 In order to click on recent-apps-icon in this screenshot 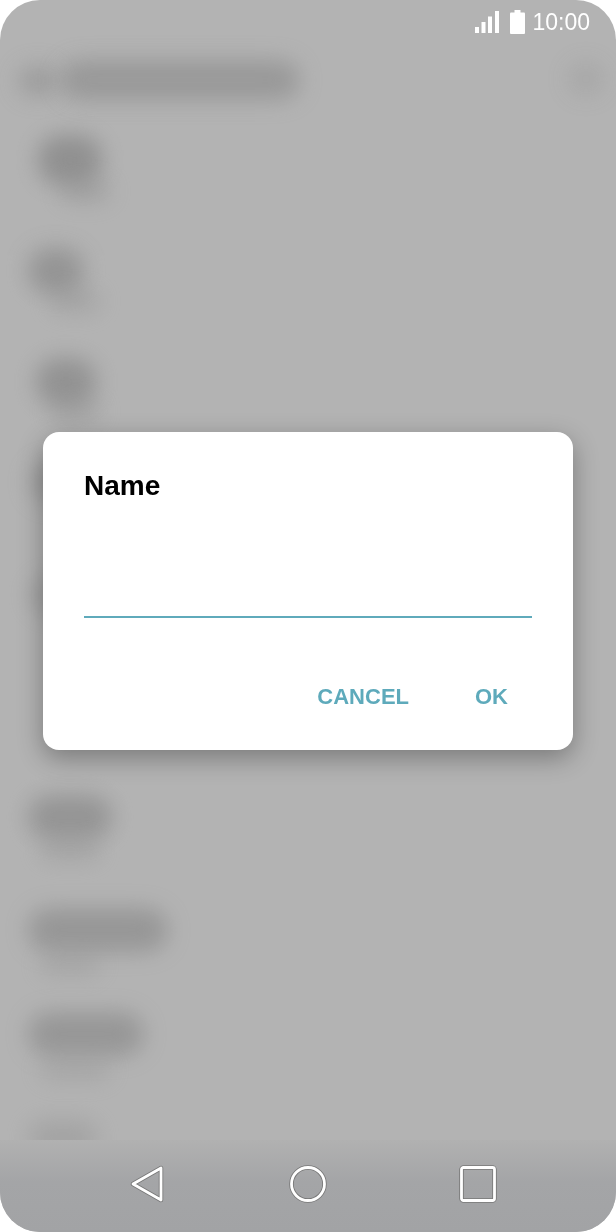, I will do `click(478, 1184)`.